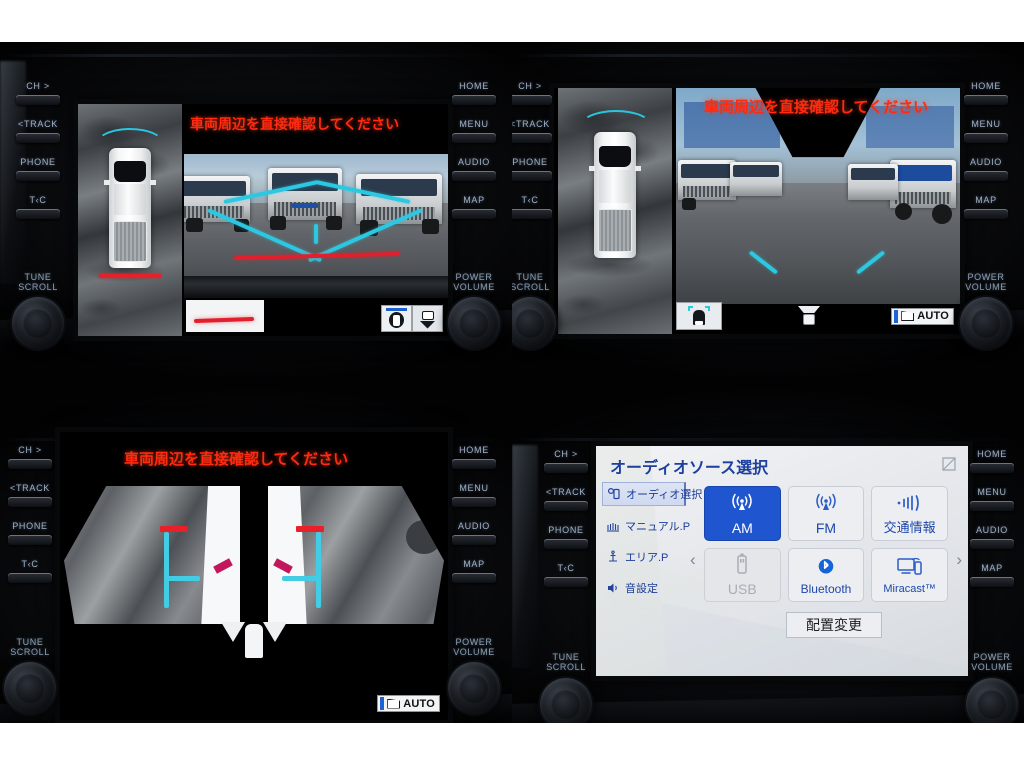 This screenshot has width=1024, height=768. What do you see at coordinates (834, 625) in the screenshot?
I see `rearrange-button: 配置変更` at bounding box center [834, 625].